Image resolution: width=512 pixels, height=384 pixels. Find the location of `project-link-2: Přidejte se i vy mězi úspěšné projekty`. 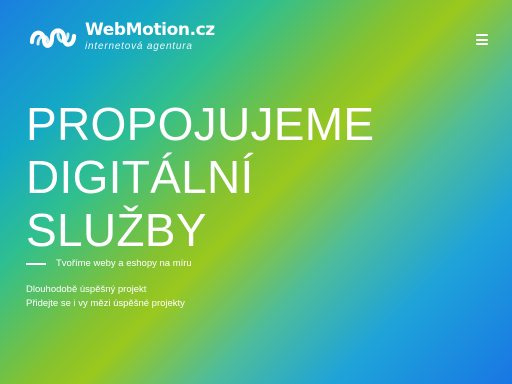

project-link-2: Přidejte se i vy mězi úspěšné projekty is located at coordinates (105, 304).